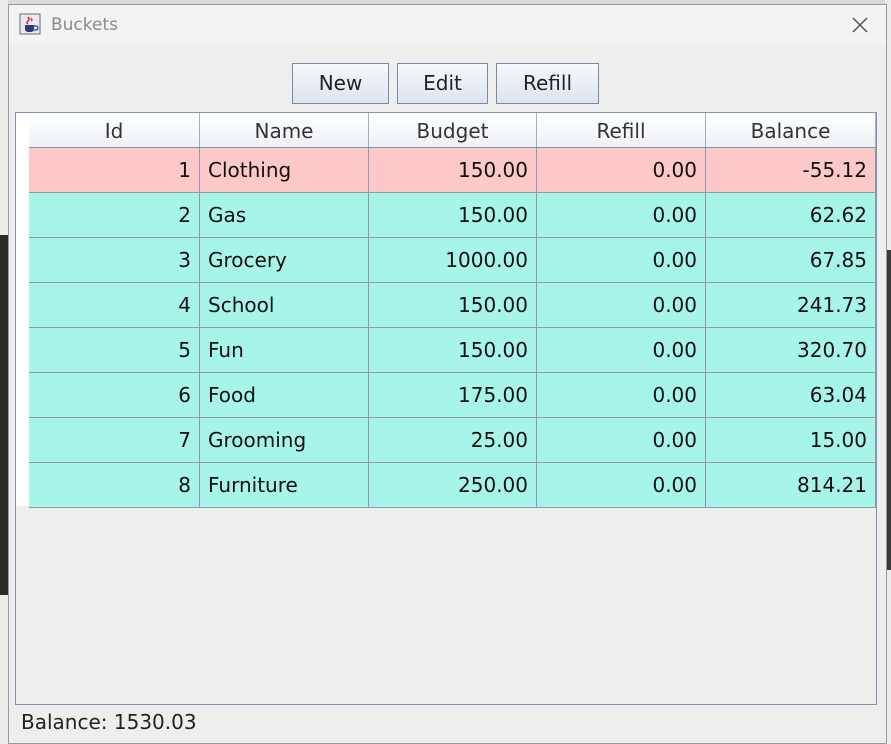 Image resolution: width=891 pixels, height=744 pixels. I want to click on cell-name: Grocery, so click(284, 260).